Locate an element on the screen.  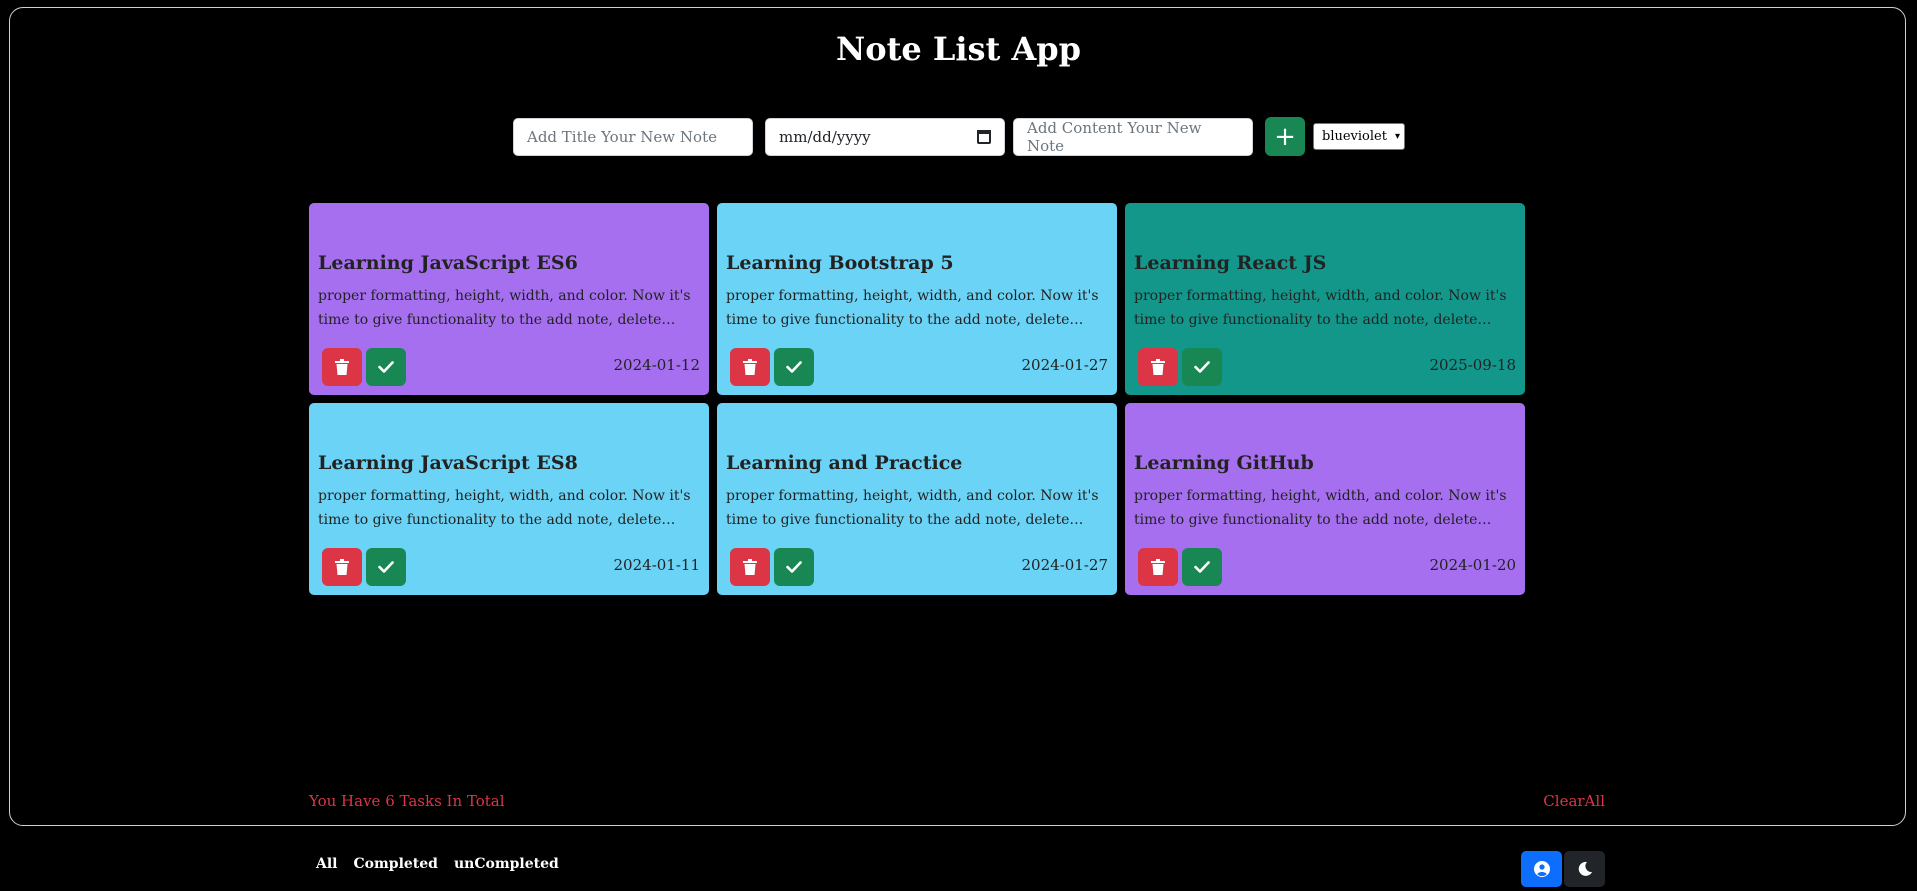
color-select-value: blueviolet is located at coordinates (1354, 136).